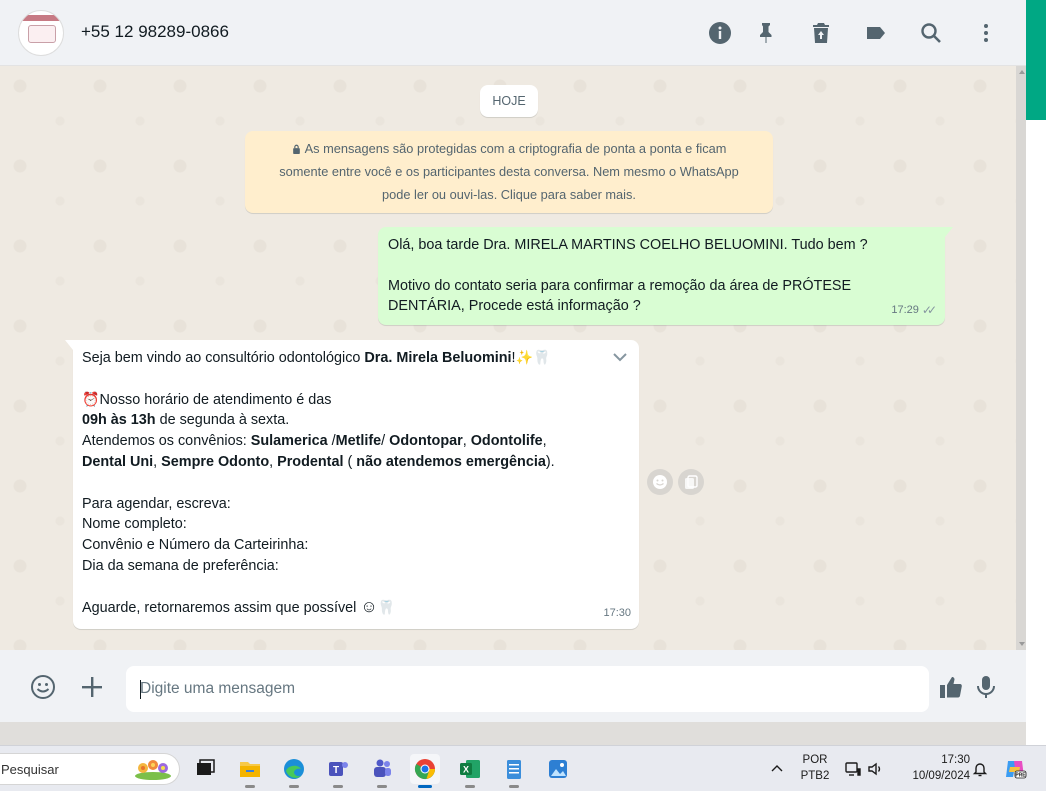 Image resolution: width=1046 pixels, height=791 pixels. I want to click on teams-work-icon, so click(382, 771).